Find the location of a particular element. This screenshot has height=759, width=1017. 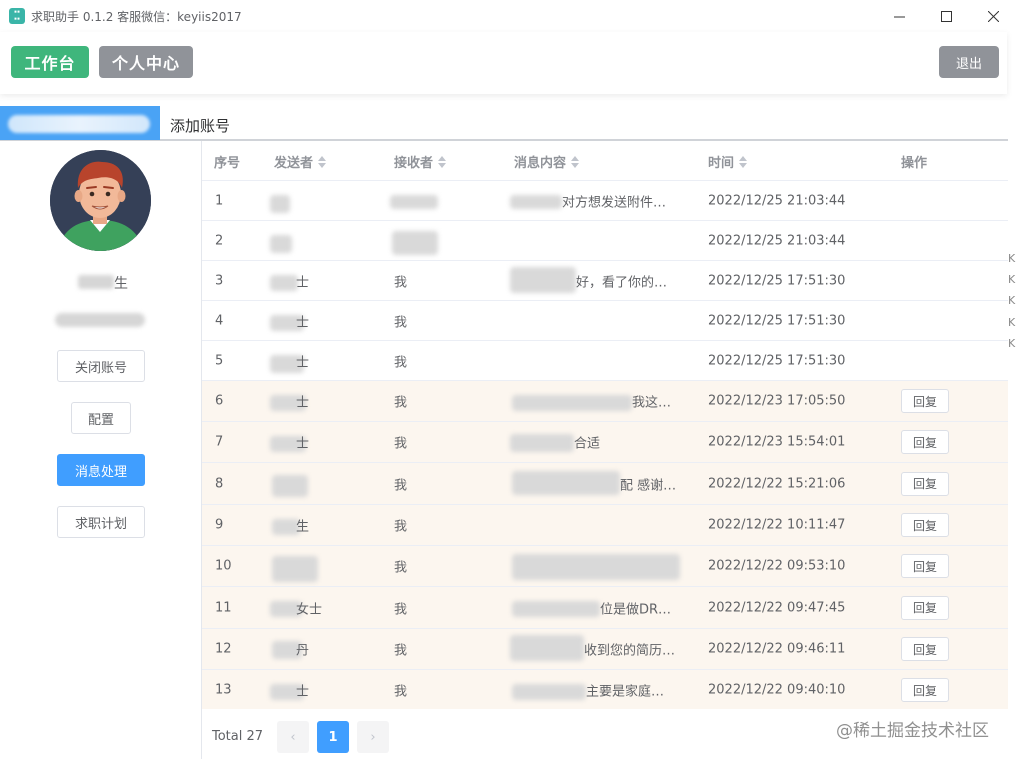

row-time: 2022/12/22 10:11:47 is located at coordinates (777, 525).